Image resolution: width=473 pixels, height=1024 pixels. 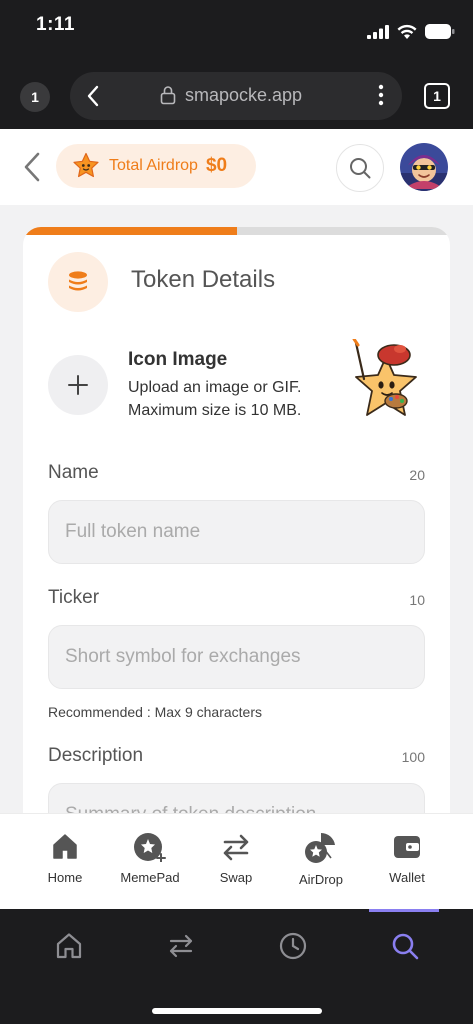 I want to click on browser-back-icon, so click(x=93, y=96).